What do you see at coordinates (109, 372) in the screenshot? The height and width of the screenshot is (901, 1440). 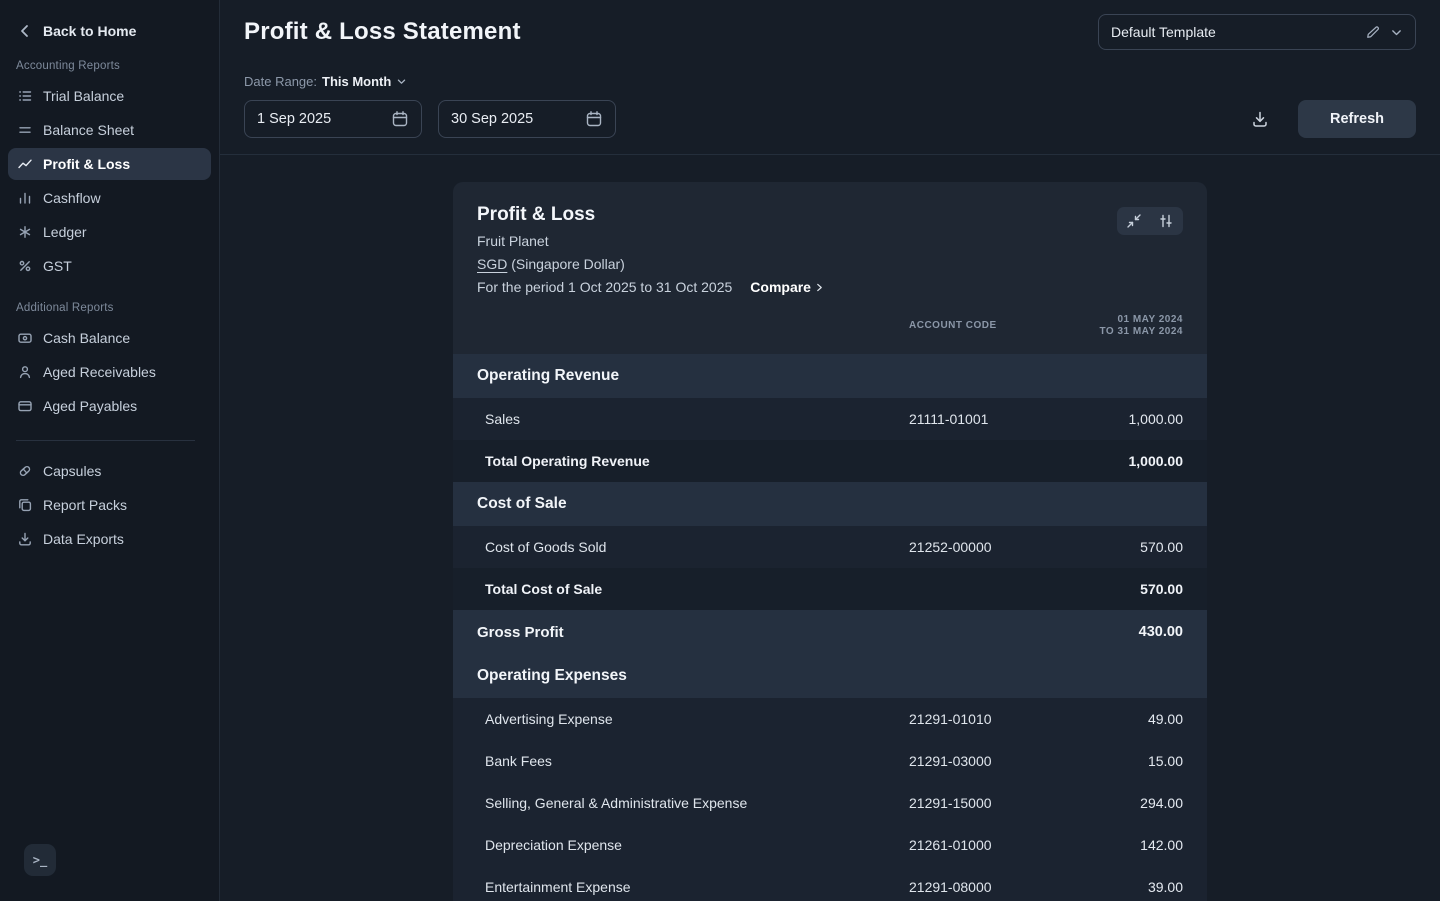 I see `sidebar-item-aged-receivables: Aged Receivables` at bounding box center [109, 372].